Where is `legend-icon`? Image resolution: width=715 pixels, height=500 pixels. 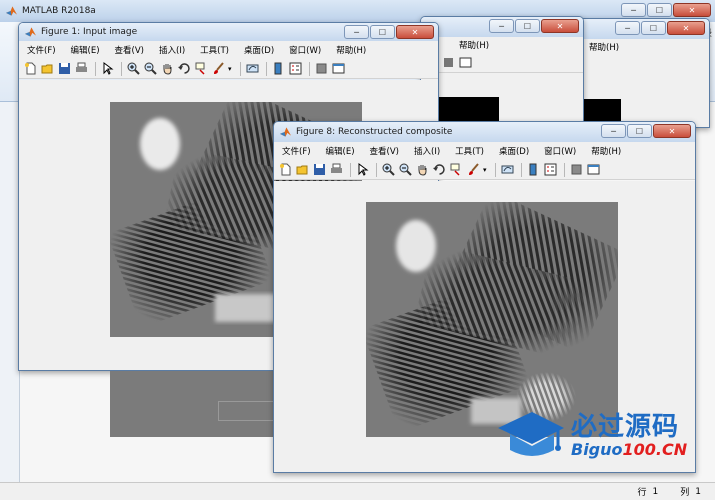
legend-icon is located at coordinates (550, 169).